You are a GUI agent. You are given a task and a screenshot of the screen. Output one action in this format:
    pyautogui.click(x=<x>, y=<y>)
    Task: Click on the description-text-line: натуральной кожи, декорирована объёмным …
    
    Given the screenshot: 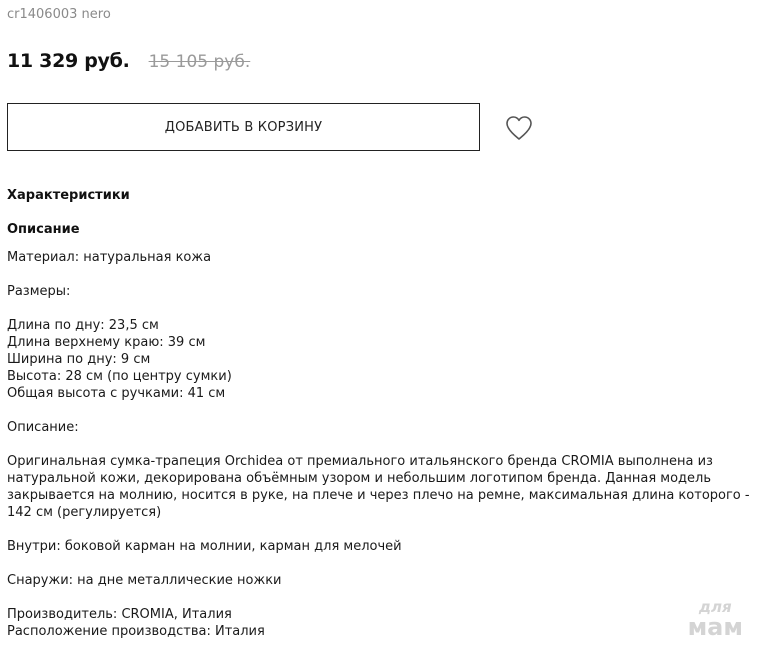 What is the action you would take?
    pyautogui.click(x=359, y=478)
    